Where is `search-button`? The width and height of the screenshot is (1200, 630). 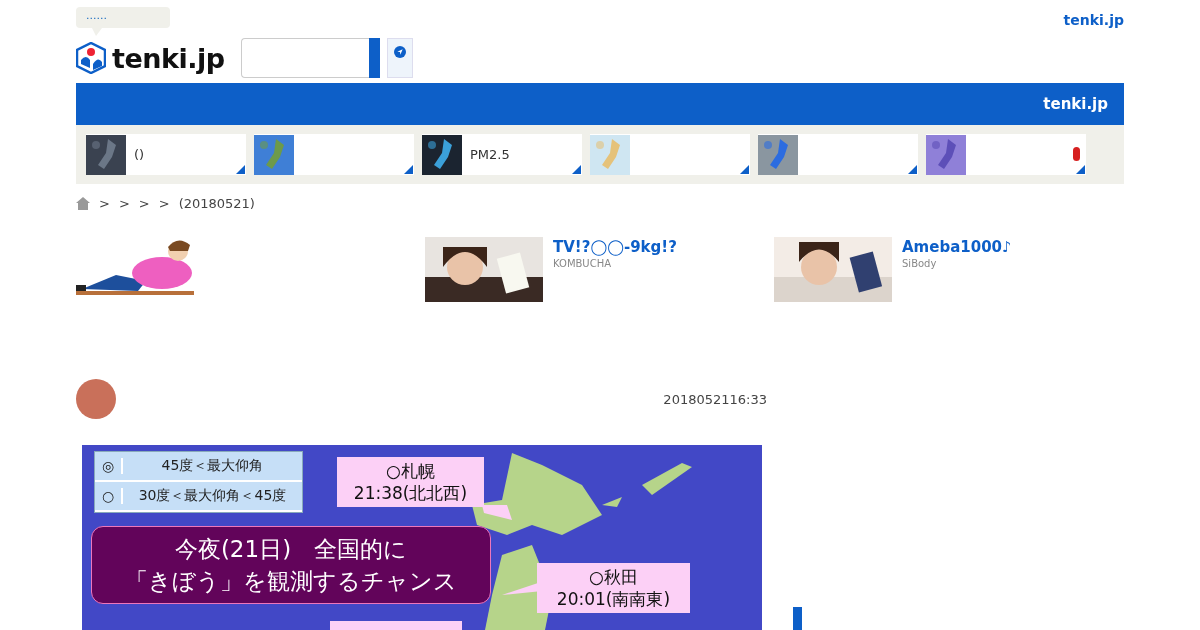 search-button is located at coordinates (374, 58).